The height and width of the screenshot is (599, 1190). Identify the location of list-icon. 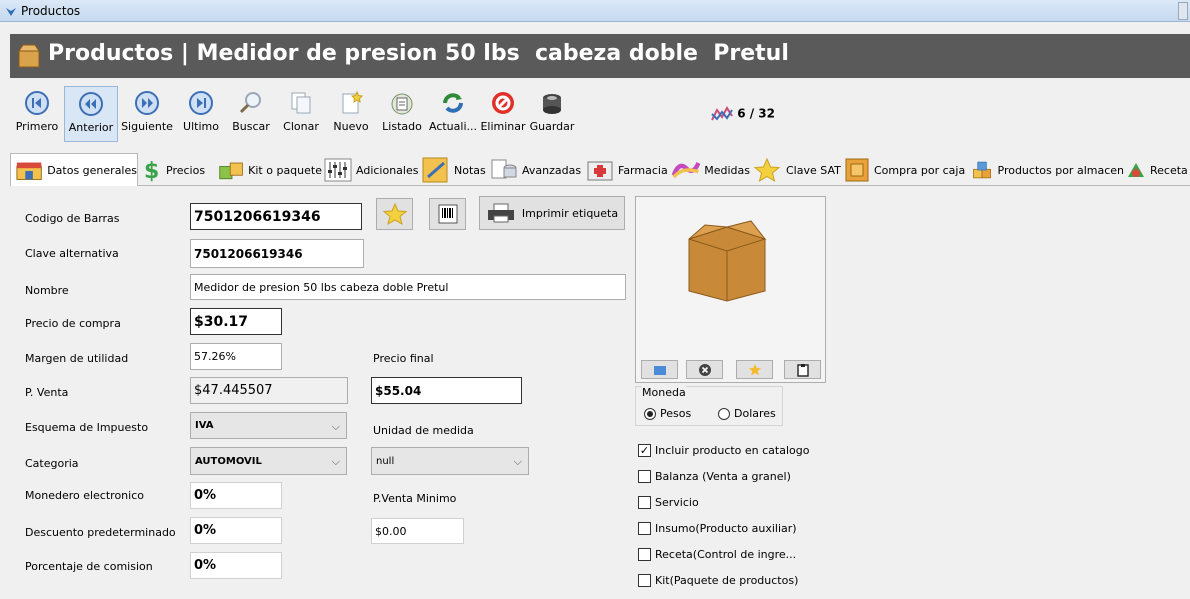
(402, 104).